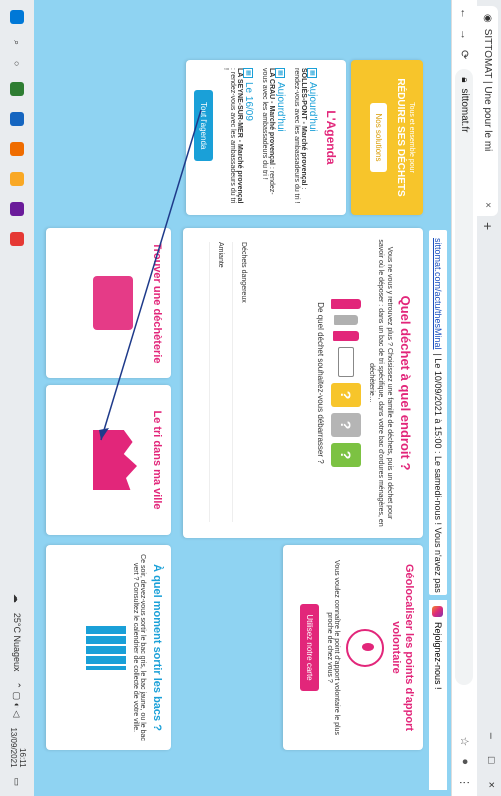 This screenshot has width=501, height=796. What do you see at coordinates (17, 42) in the screenshot?
I see `search-icon: ⌕` at bounding box center [17, 42].